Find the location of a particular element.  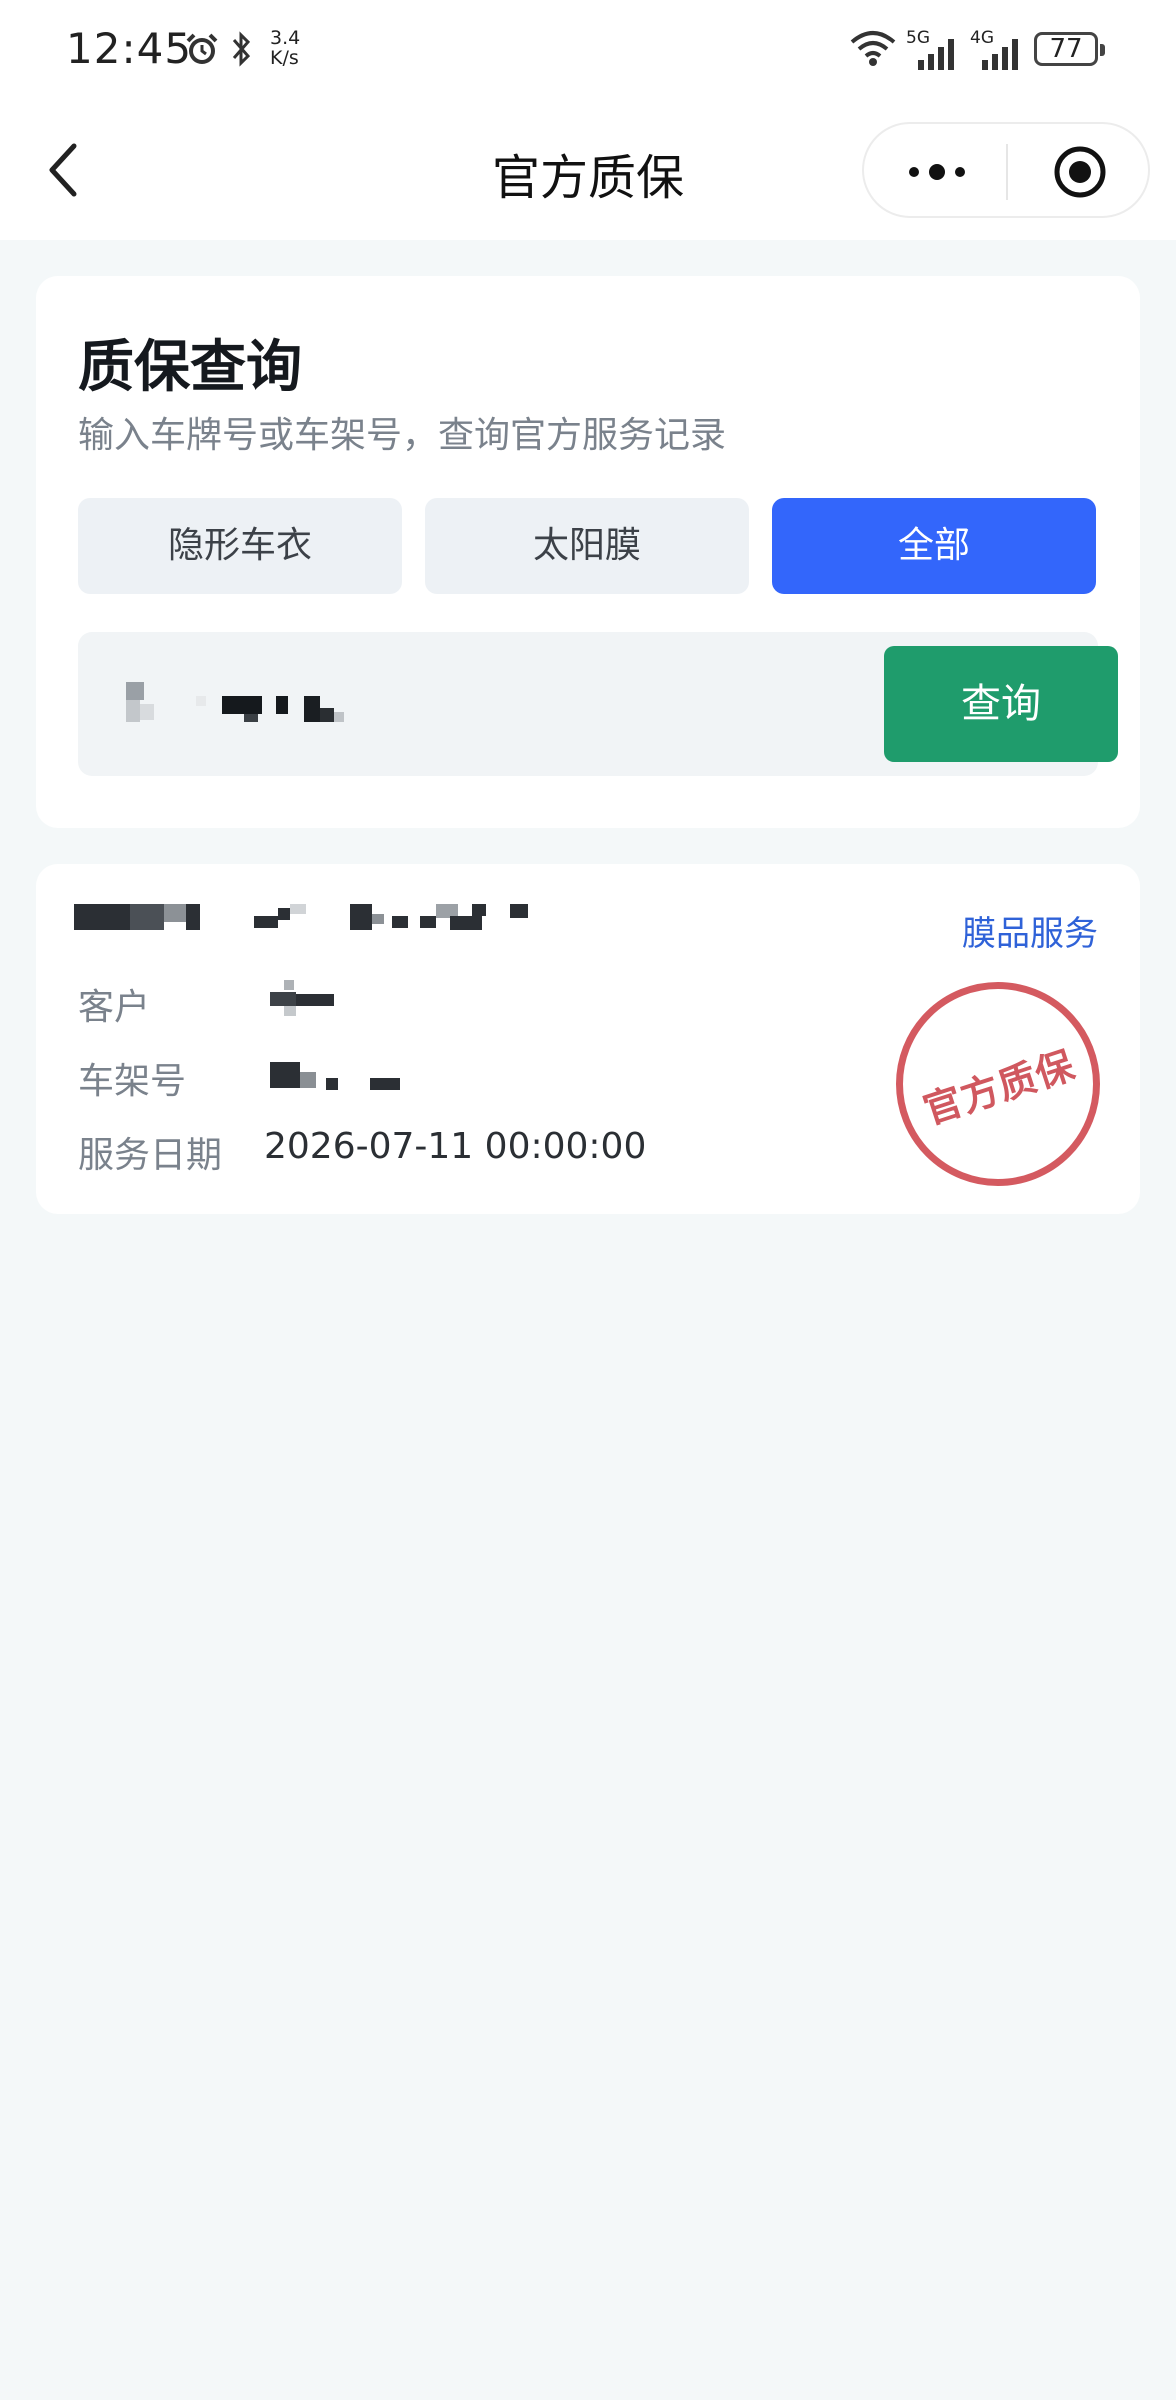

network-speed: 3.4 K/s is located at coordinates (285, 48).